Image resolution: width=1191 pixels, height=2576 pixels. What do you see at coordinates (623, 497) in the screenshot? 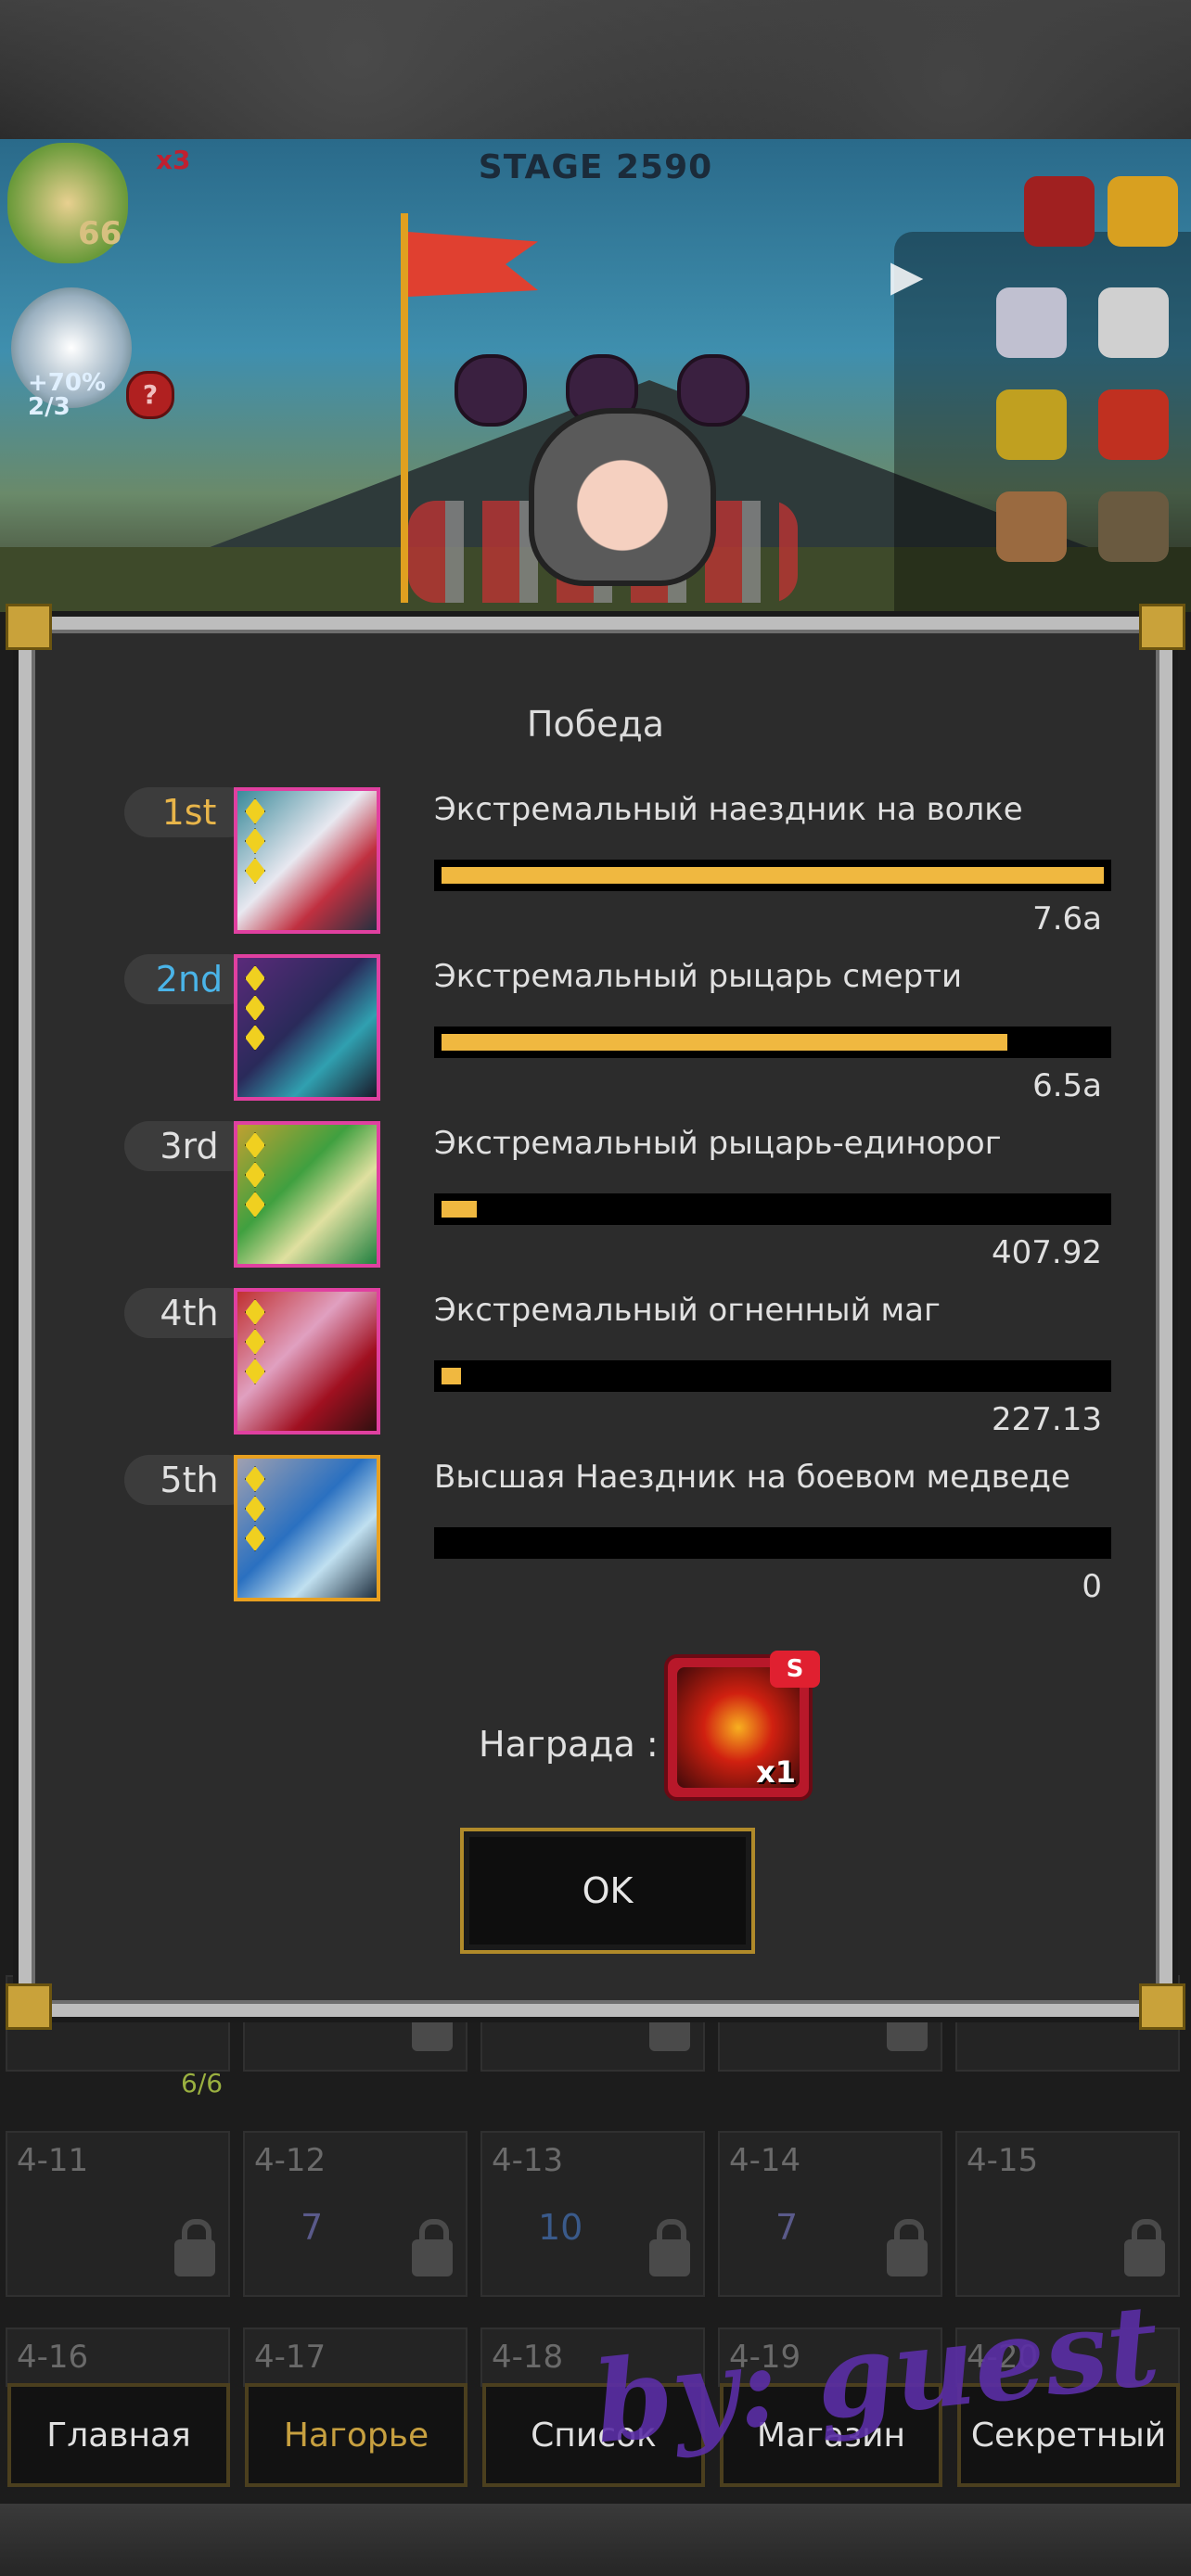
I see `knight-character` at bounding box center [623, 497].